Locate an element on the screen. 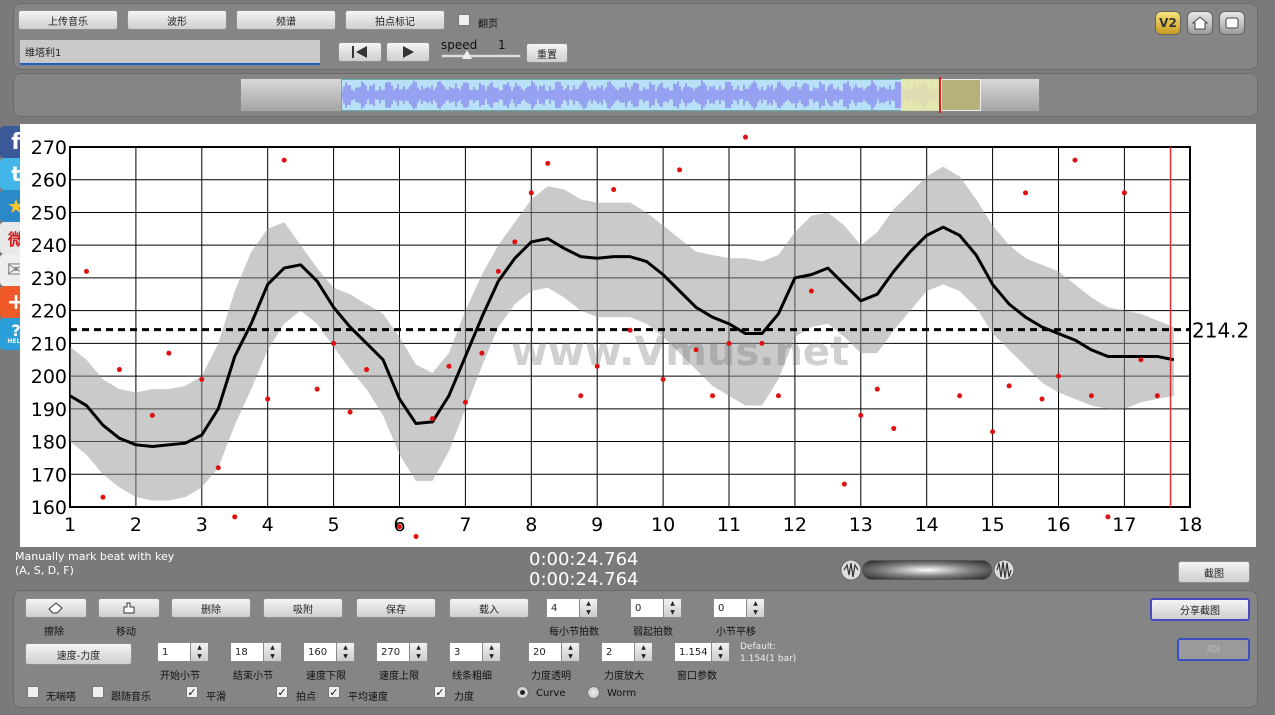 The height and width of the screenshot is (715, 1275). snap-button: 吸附 is located at coordinates (303, 608).